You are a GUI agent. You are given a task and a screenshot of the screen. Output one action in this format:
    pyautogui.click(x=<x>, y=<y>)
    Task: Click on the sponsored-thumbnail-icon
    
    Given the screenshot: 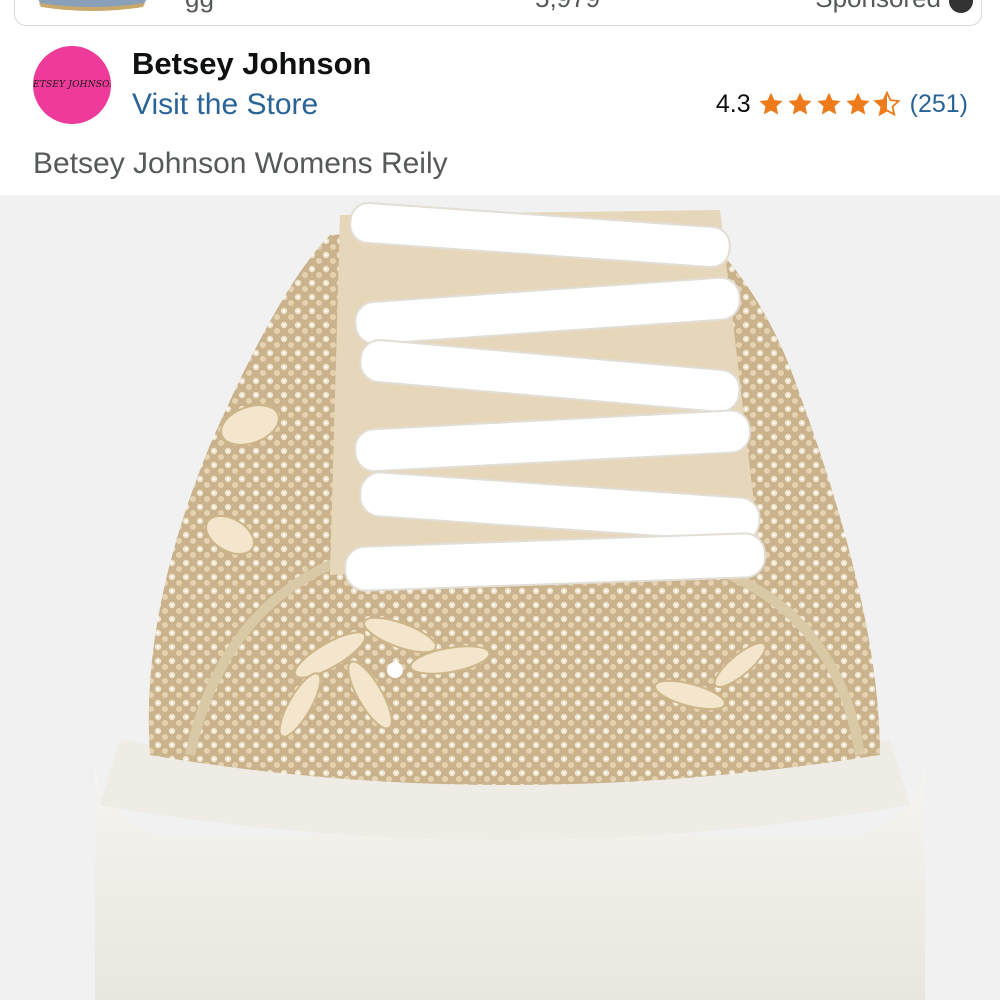 What is the action you would take?
    pyautogui.click(x=92, y=5)
    